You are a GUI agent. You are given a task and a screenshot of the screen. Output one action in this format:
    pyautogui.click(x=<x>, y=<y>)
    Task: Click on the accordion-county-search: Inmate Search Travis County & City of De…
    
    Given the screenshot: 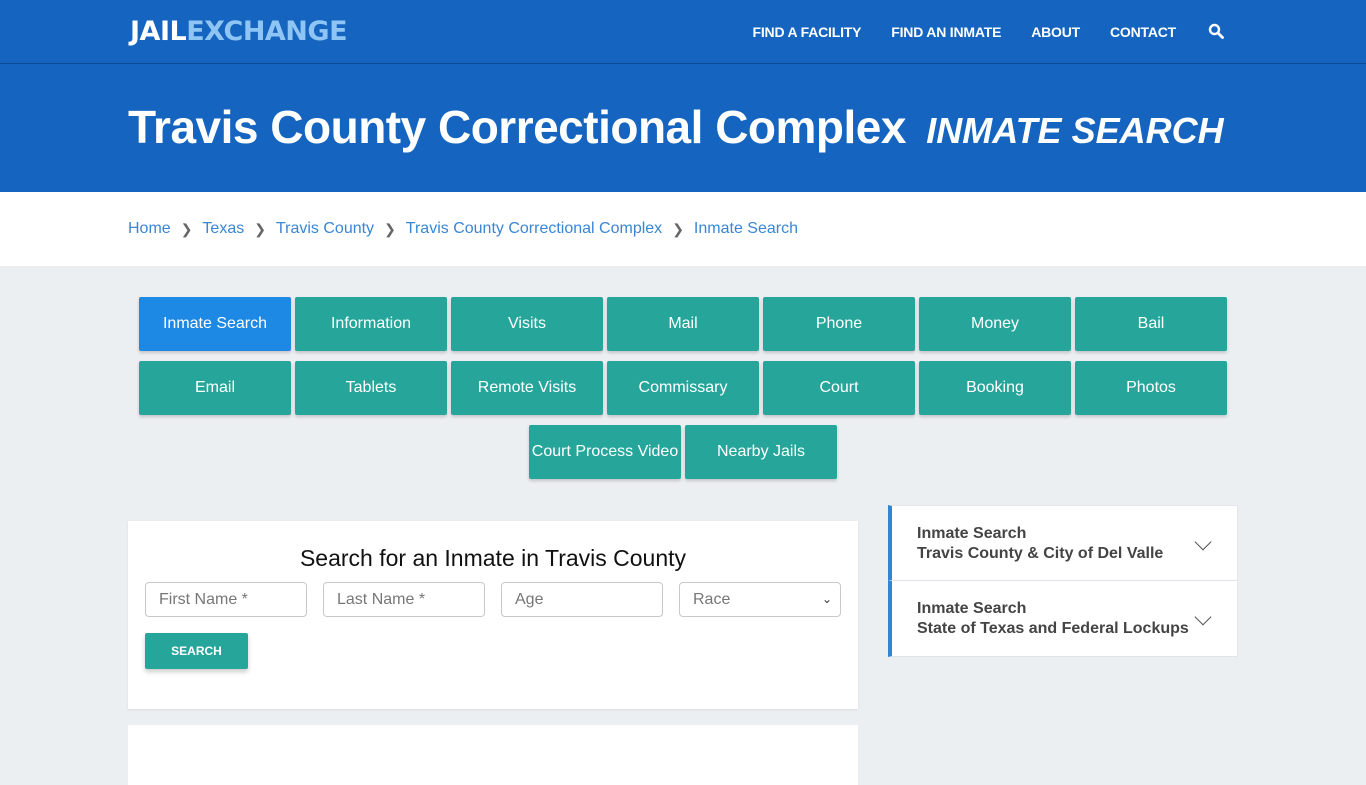 What is the action you would take?
    pyautogui.click(x=1063, y=543)
    